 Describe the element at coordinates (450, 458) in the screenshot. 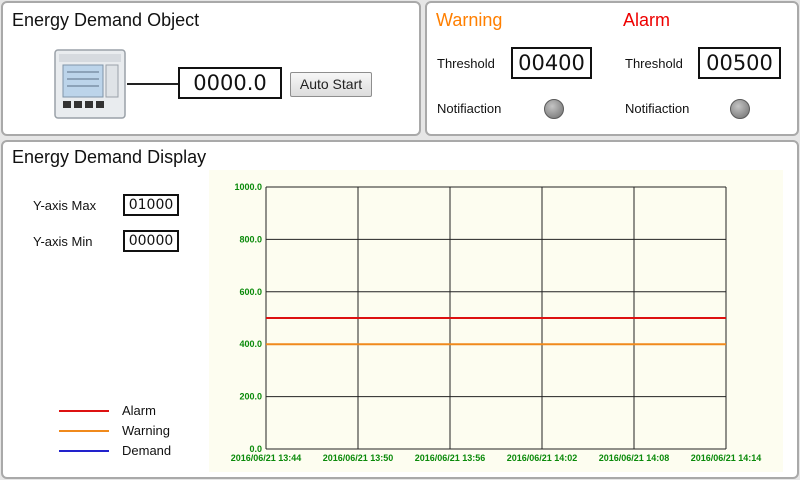

I see `x-tick-label: 2016/06/21 13:56` at that location.